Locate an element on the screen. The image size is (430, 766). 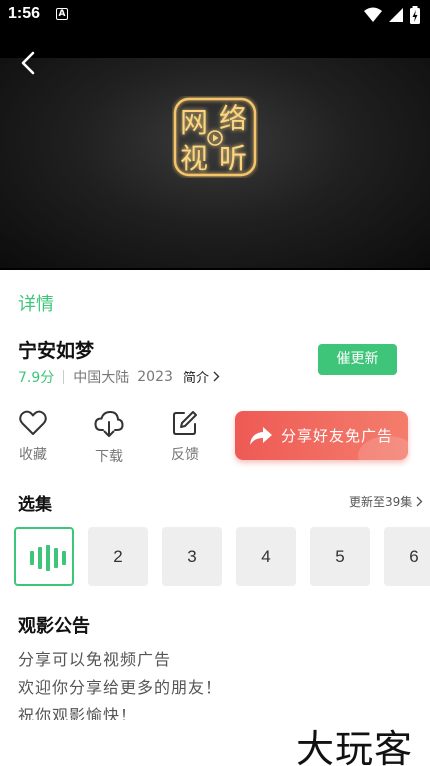
episode-item: 5 is located at coordinates (340, 556).